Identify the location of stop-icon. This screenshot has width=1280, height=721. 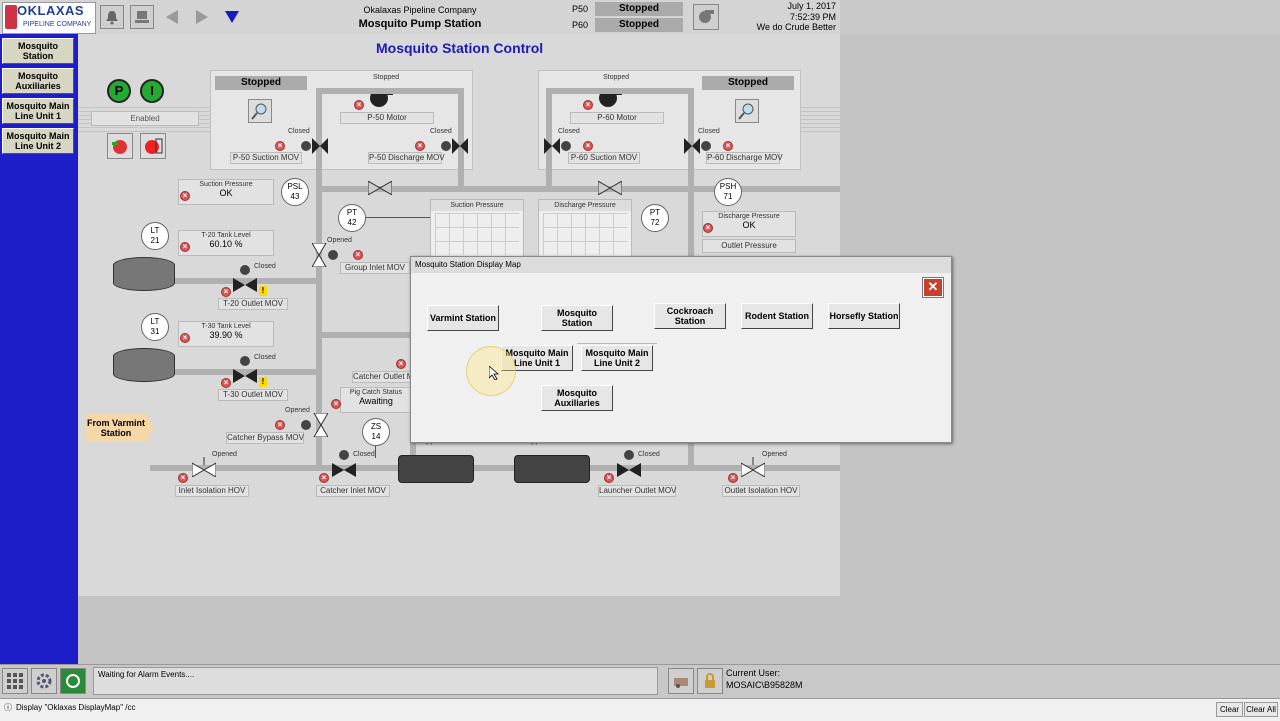
(154, 146).